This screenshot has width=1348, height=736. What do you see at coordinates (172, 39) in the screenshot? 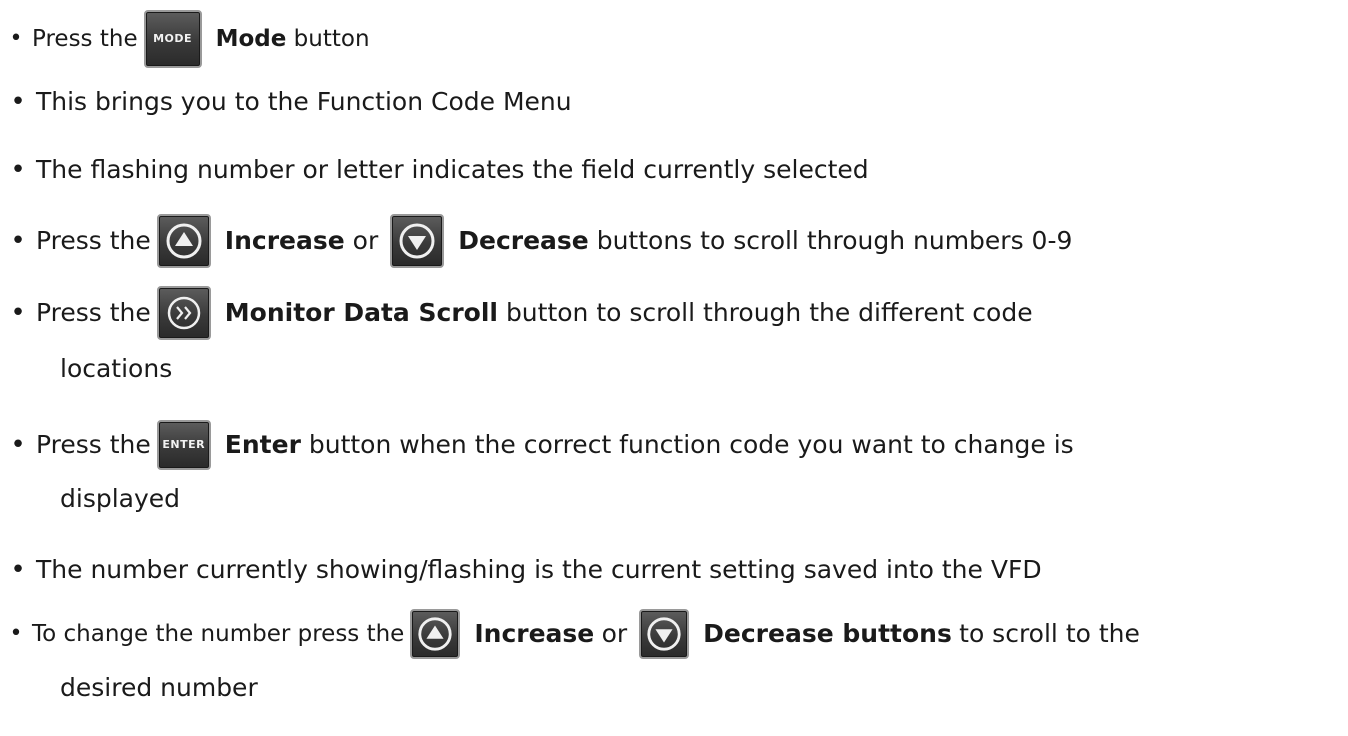
I see `mode-key-icon: MODE` at bounding box center [172, 39].